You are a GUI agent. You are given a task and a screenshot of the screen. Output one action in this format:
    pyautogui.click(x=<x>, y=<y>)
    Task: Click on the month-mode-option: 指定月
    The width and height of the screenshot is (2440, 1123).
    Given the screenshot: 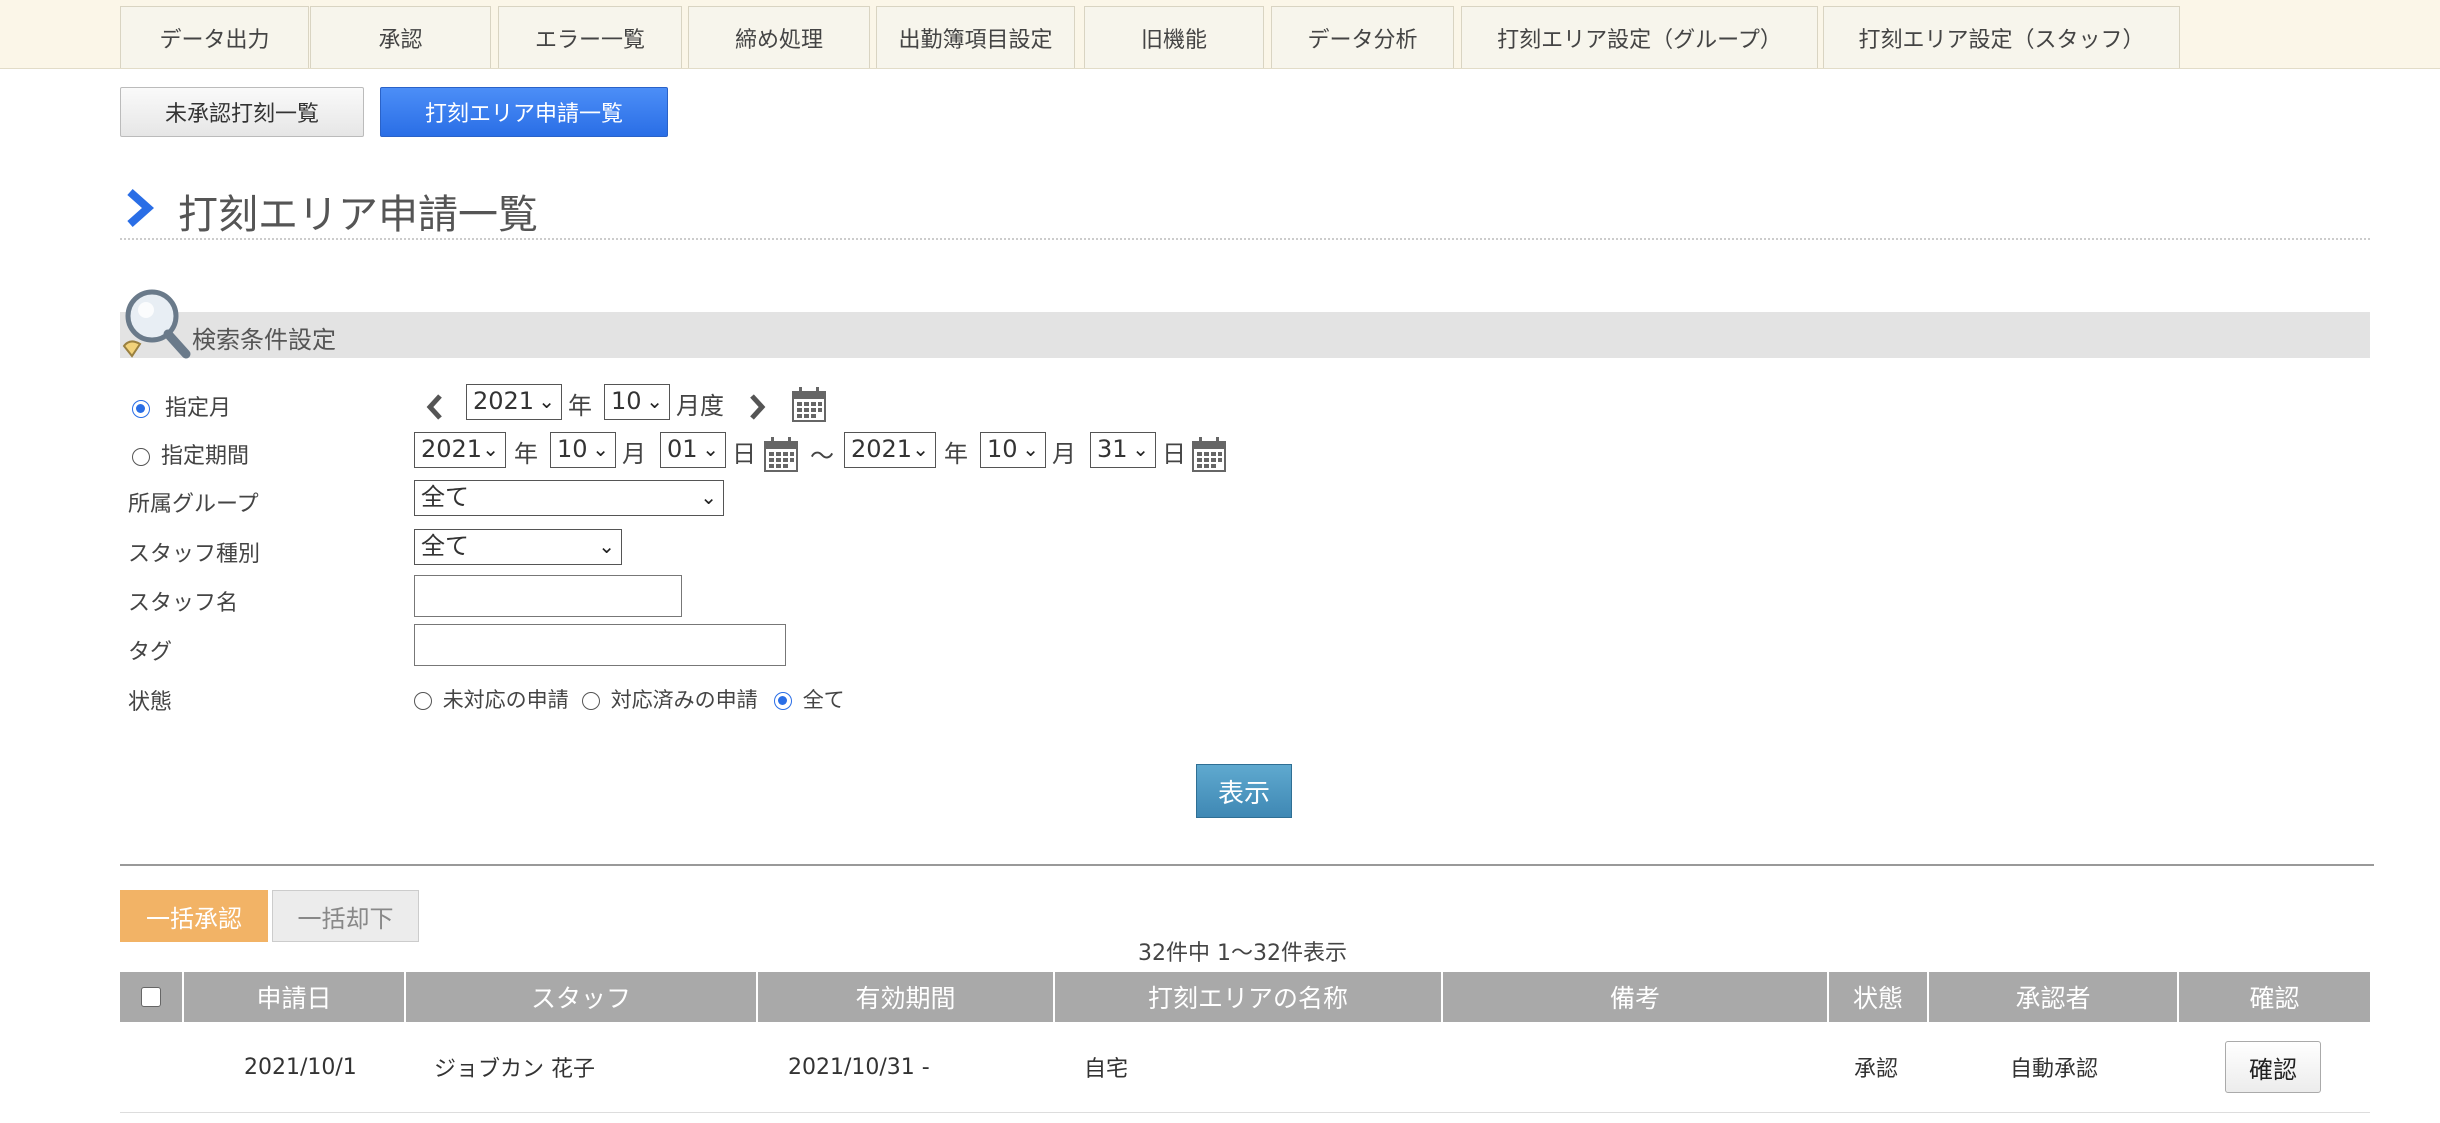 What is the action you would take?
    pyautogui.click(x=181, y=406)
    